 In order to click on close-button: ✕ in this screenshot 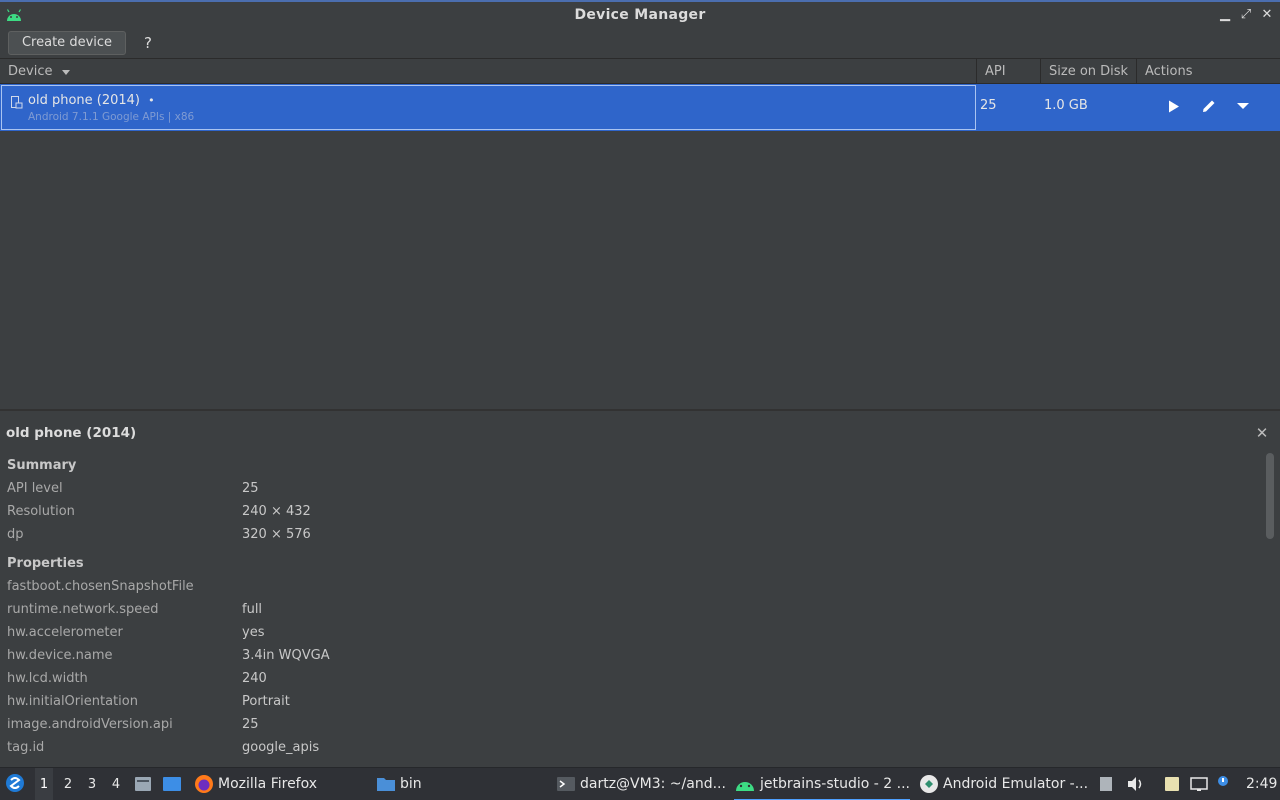, I will do `click(1267, 15)`.